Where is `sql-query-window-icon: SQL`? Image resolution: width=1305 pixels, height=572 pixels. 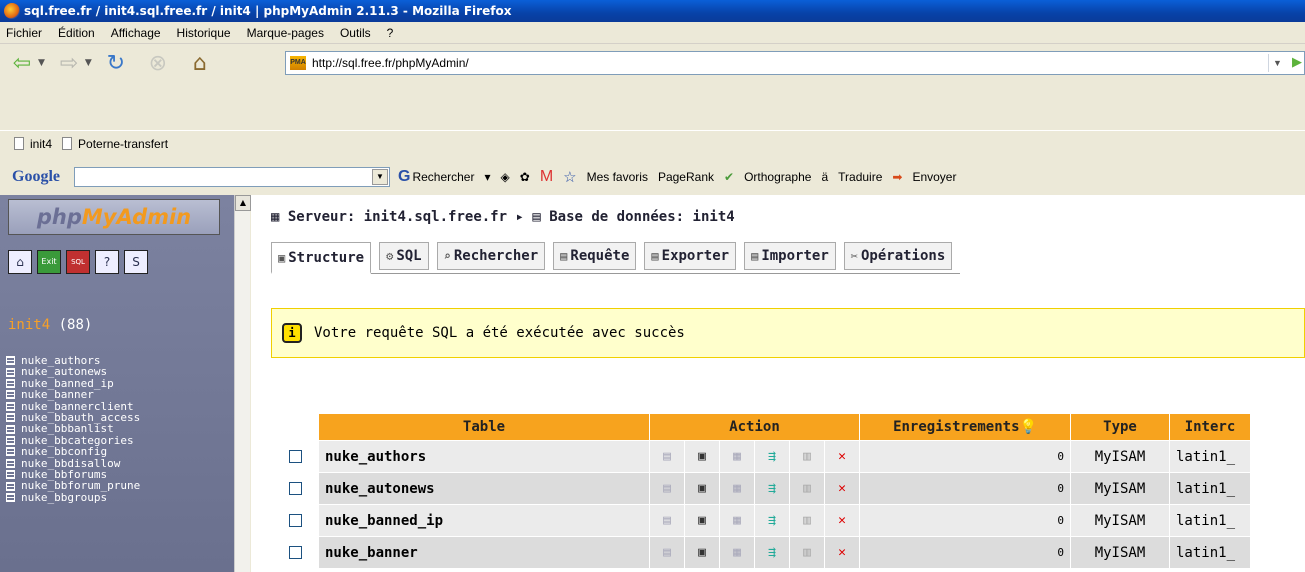 sql-query-window-icon: SQL is located at coordinates (78, 262).